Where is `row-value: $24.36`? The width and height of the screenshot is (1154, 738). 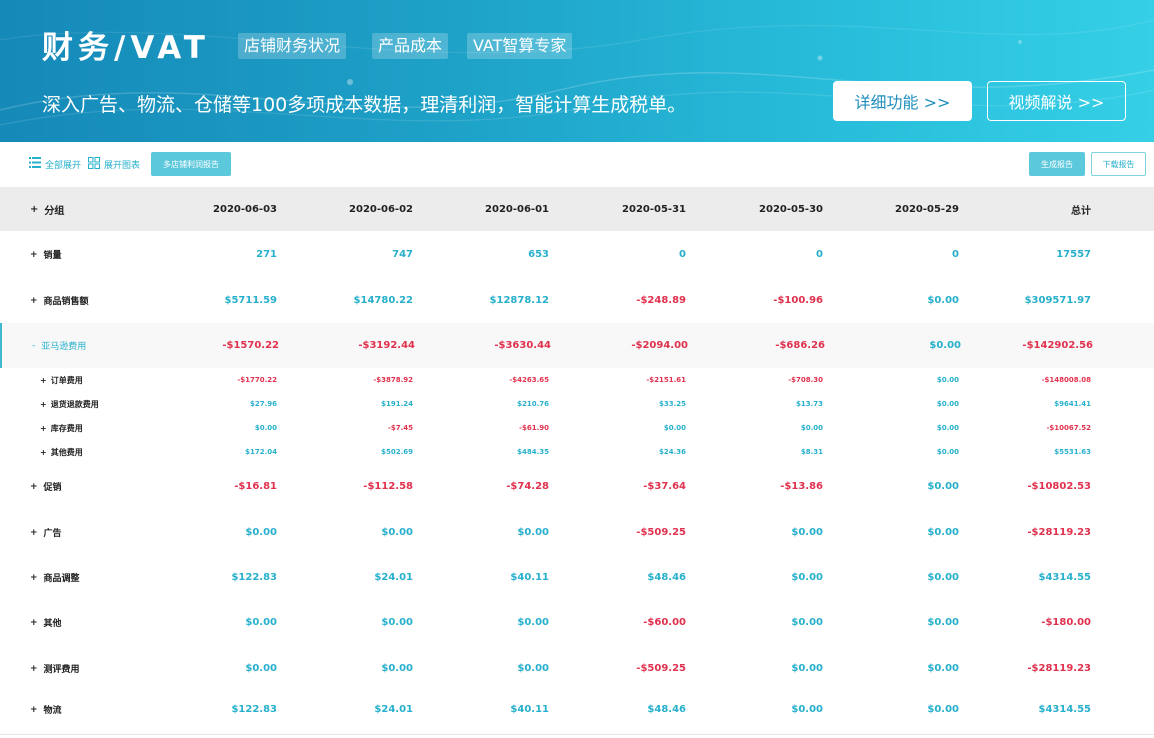
row-value: $24.36 is located at coordinates (672, 452).